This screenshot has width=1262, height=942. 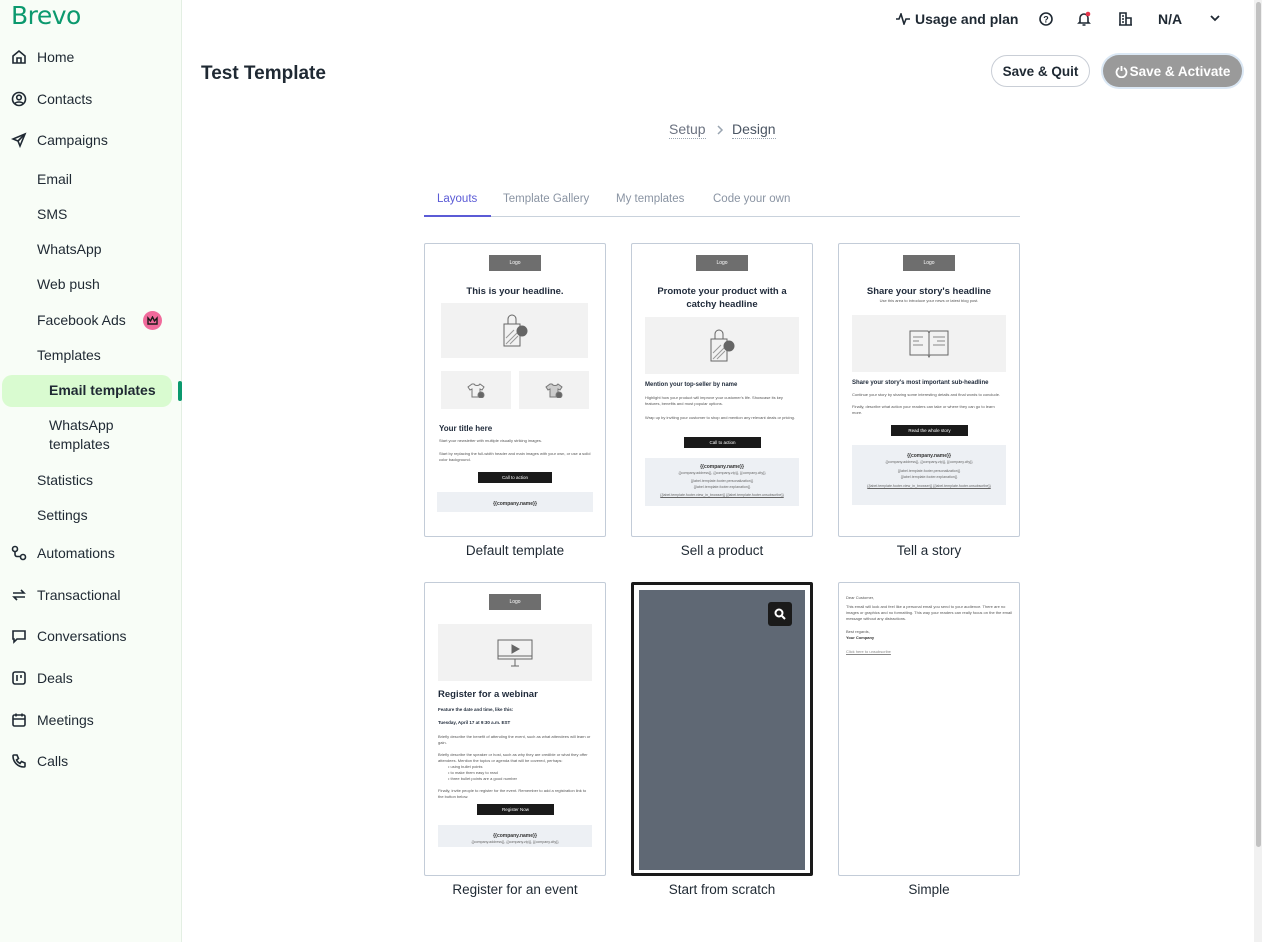 What do you see at coordinates (263, 73) in the screenshot?
I see `page-title: Test Template` at bounding box center [263, 73].